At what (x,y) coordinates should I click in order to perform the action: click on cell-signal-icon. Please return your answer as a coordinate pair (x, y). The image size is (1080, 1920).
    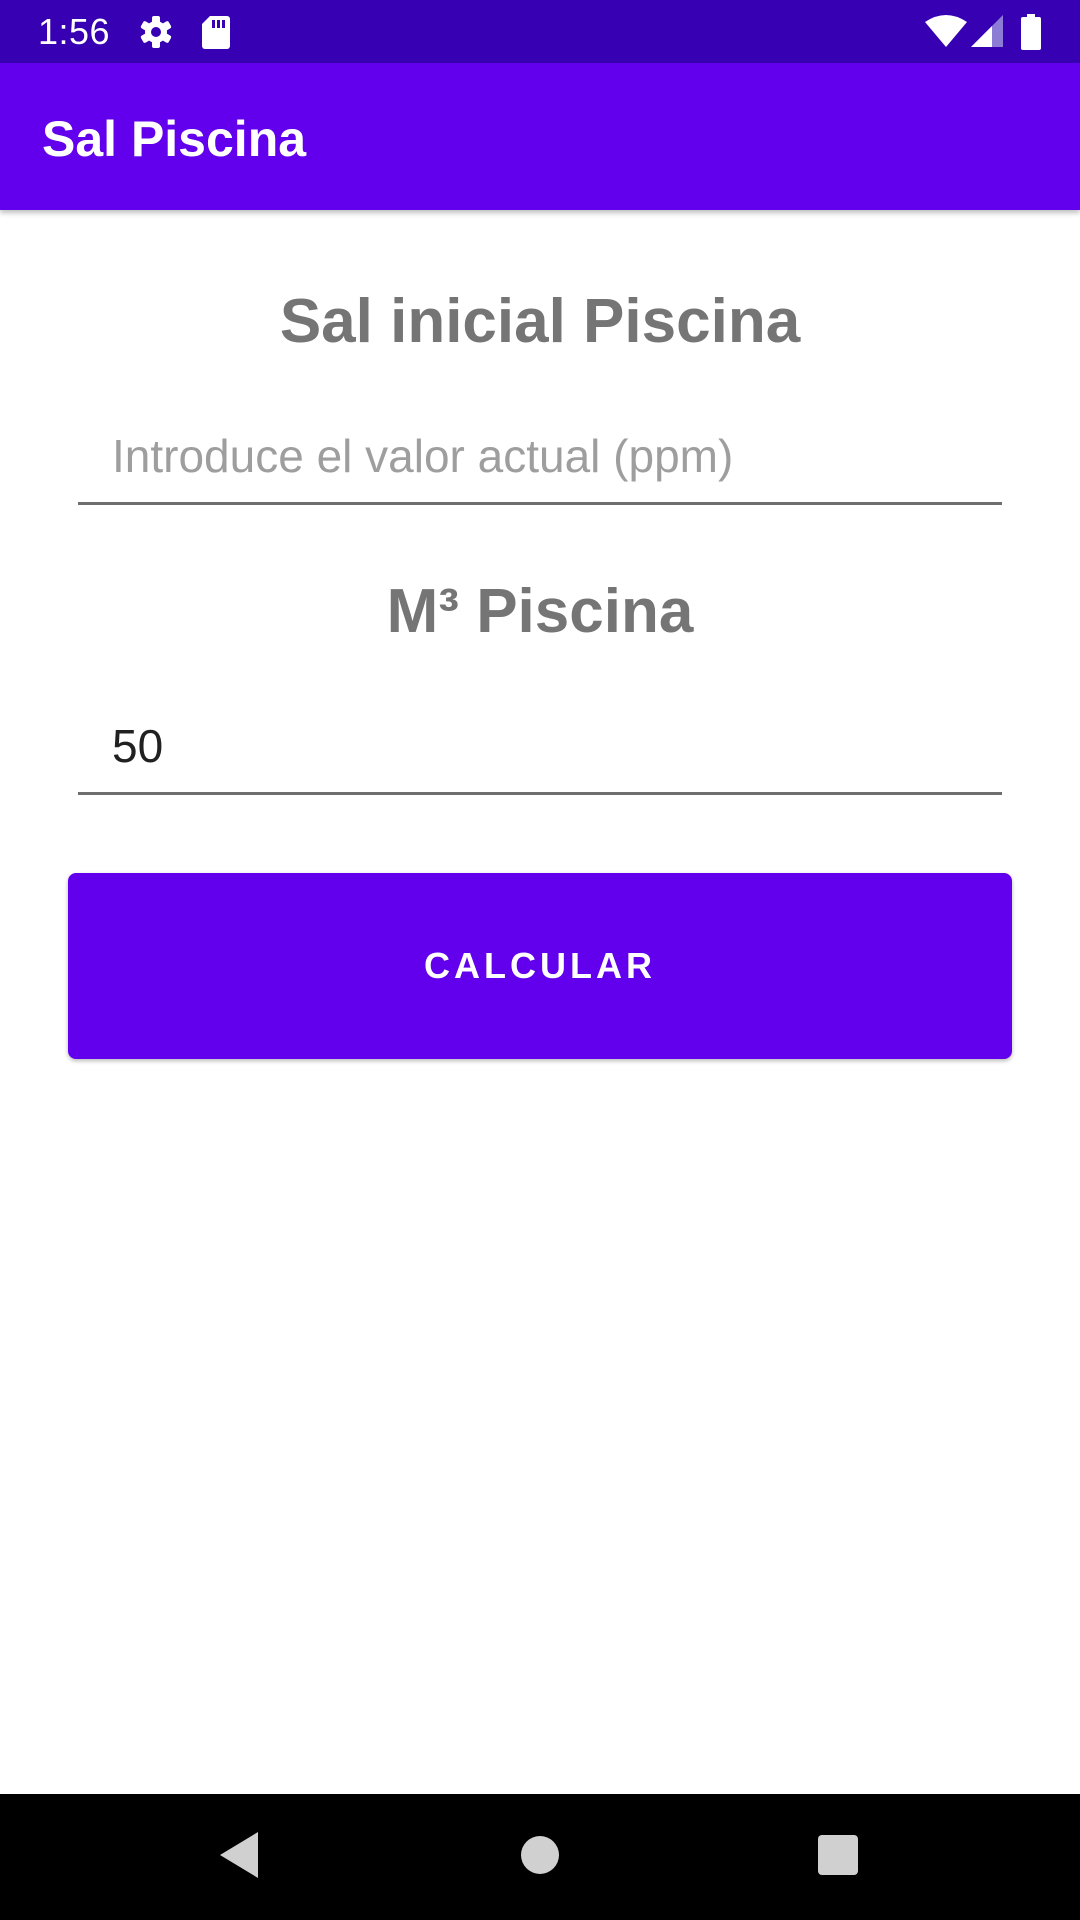
    Looking at the image, I should click on (987, 33).